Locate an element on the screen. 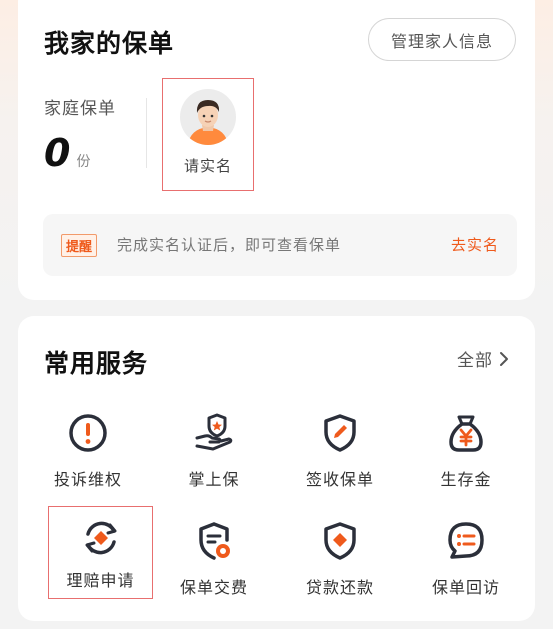  view-all-link: 全部 is located at coordinates (483, 358).